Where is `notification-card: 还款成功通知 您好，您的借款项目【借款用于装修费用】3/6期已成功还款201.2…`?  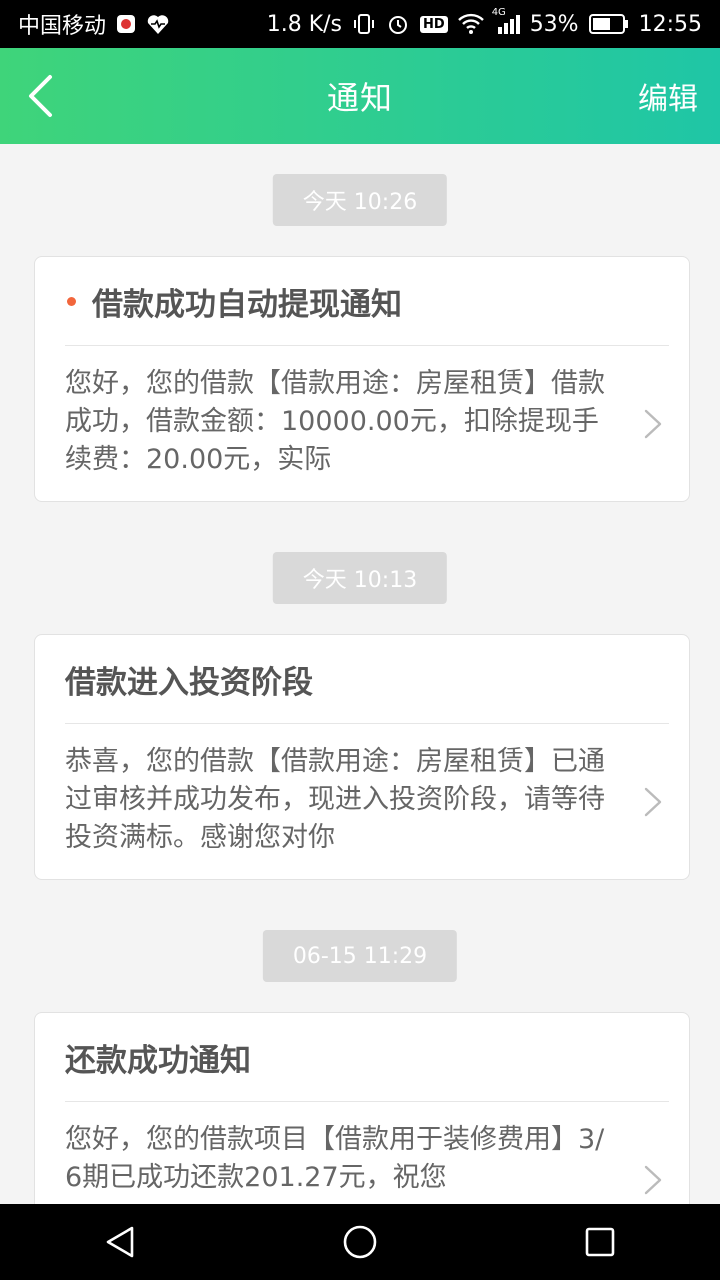
notification-card: 还款成功通知 您好，您的借款项目【借款用于装修费用】3/6期已成功还款201.2… is located at coordinates (362, 1108).